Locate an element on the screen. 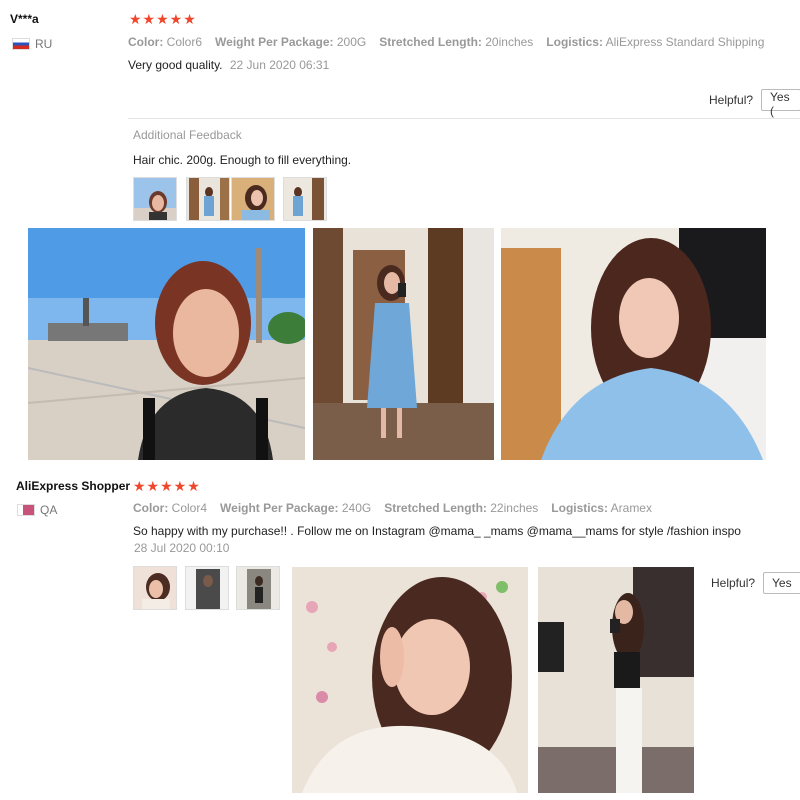 This screenshot has height=800, width=800. helpful-area: Helpful? Yes is located at coordinates (755, 583).